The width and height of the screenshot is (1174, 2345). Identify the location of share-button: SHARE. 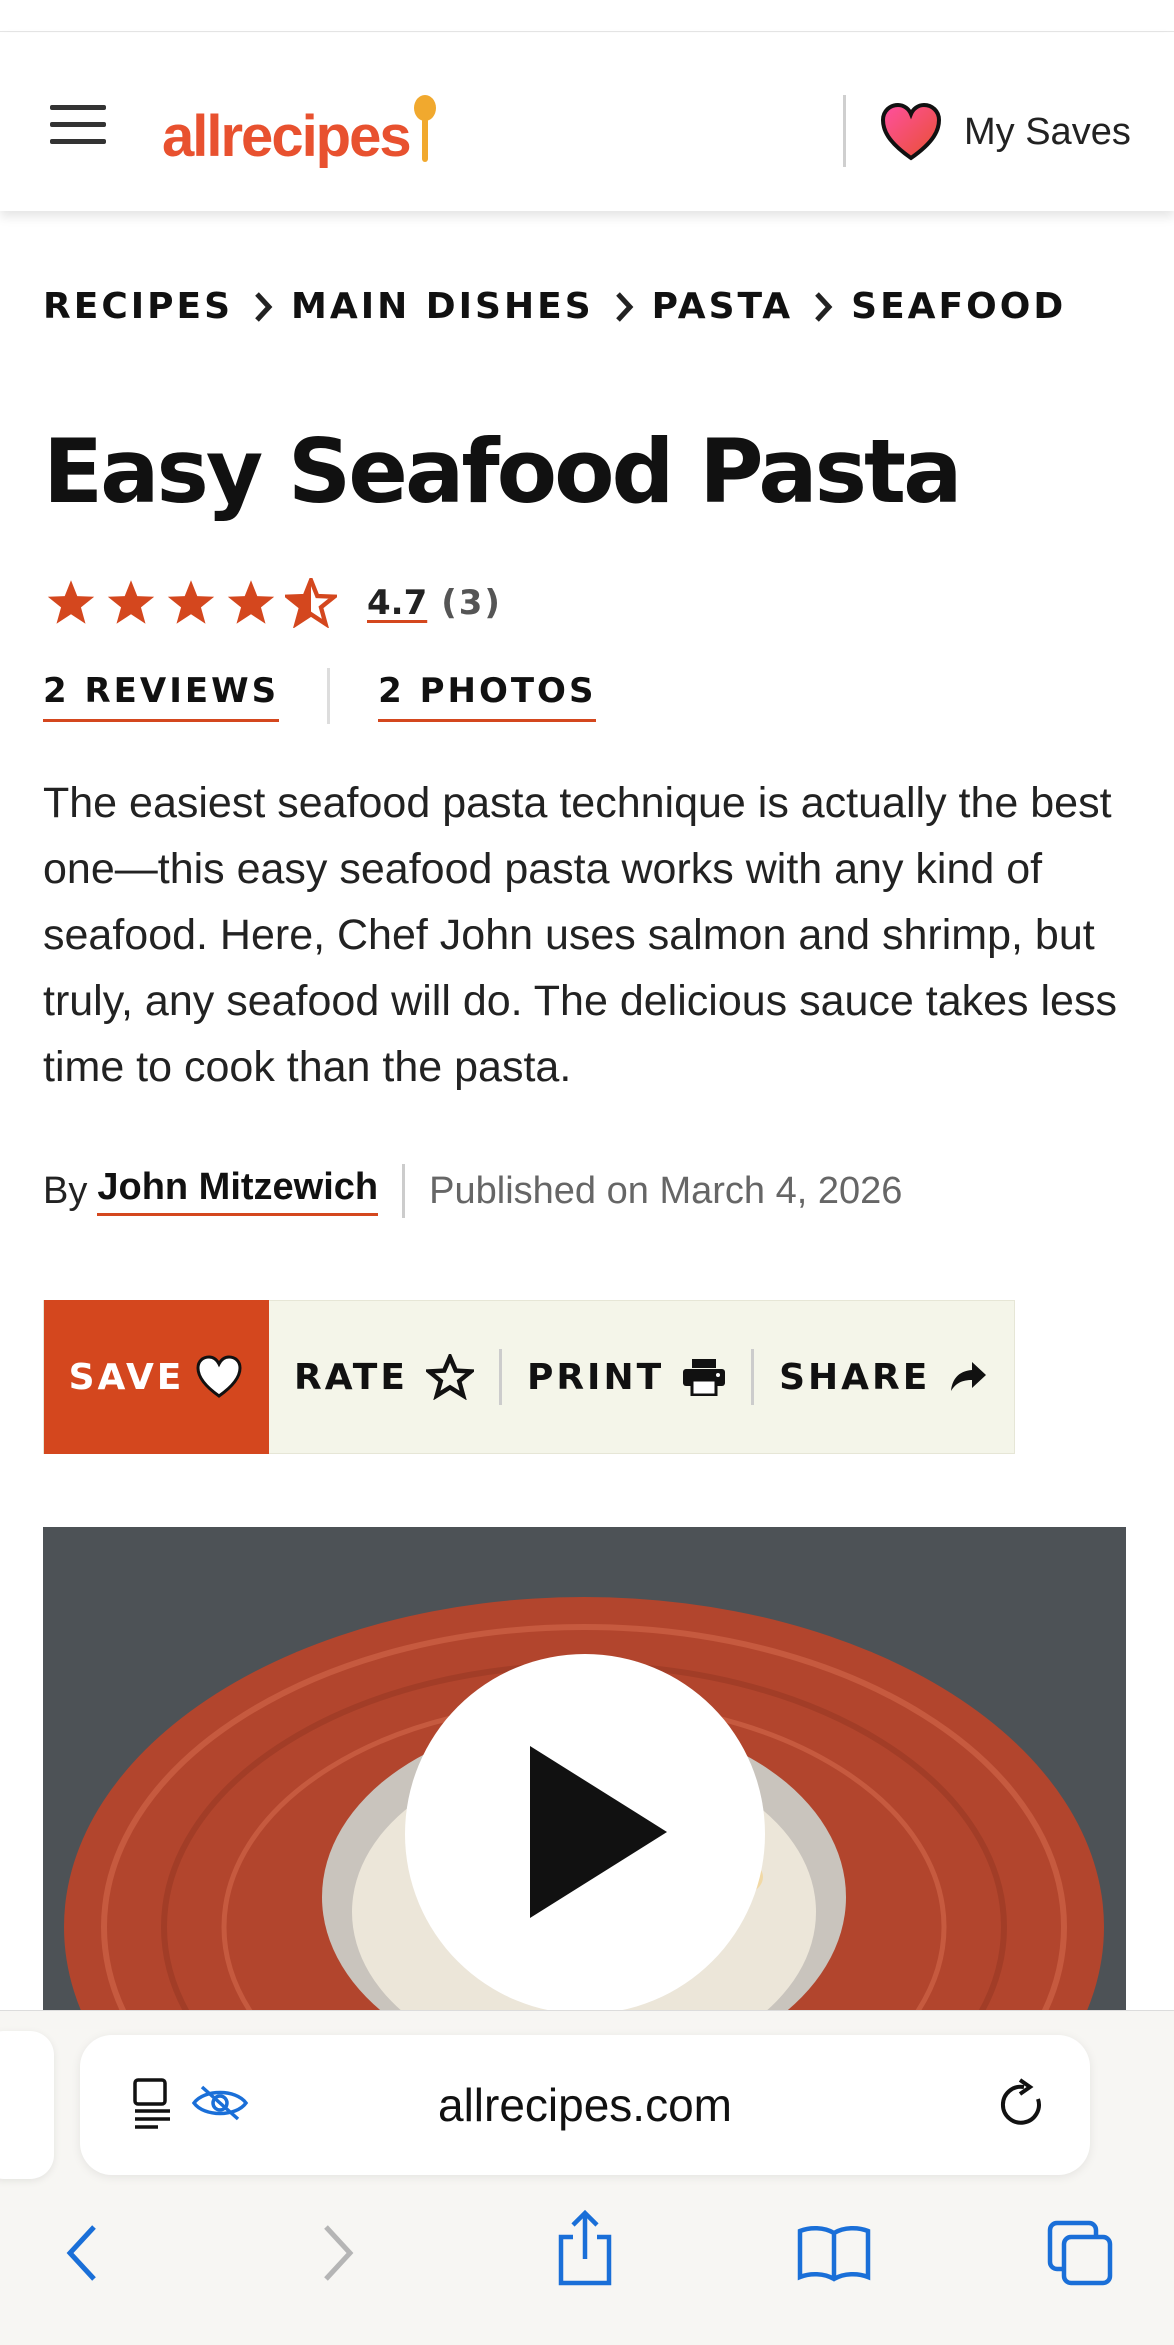
(883, 1377).